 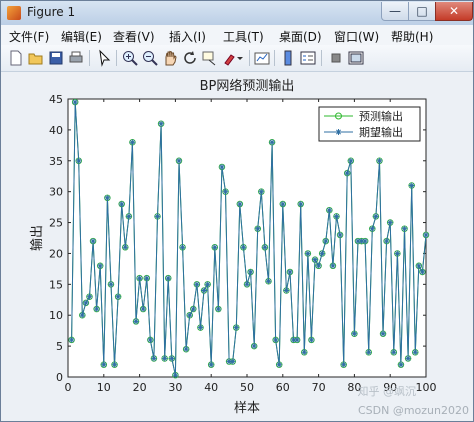 What do you see at coordinates (37, 238) in the screenshot?
I see `y-axis-label: 输出` at bounding box center [37, 238].